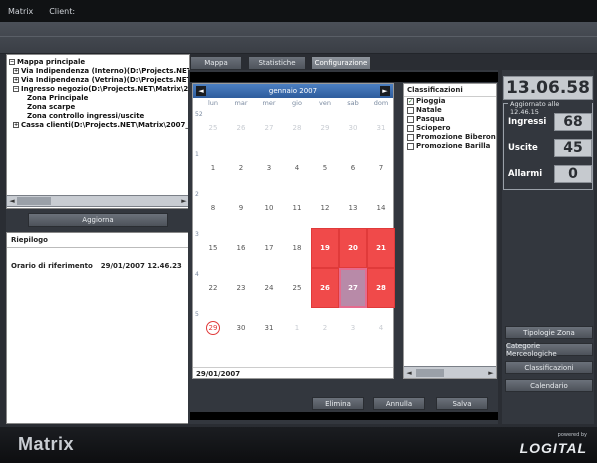 The width and height of the screenshot is (597, 463). I want to click on calendar-day: 8, so click(213, 208).